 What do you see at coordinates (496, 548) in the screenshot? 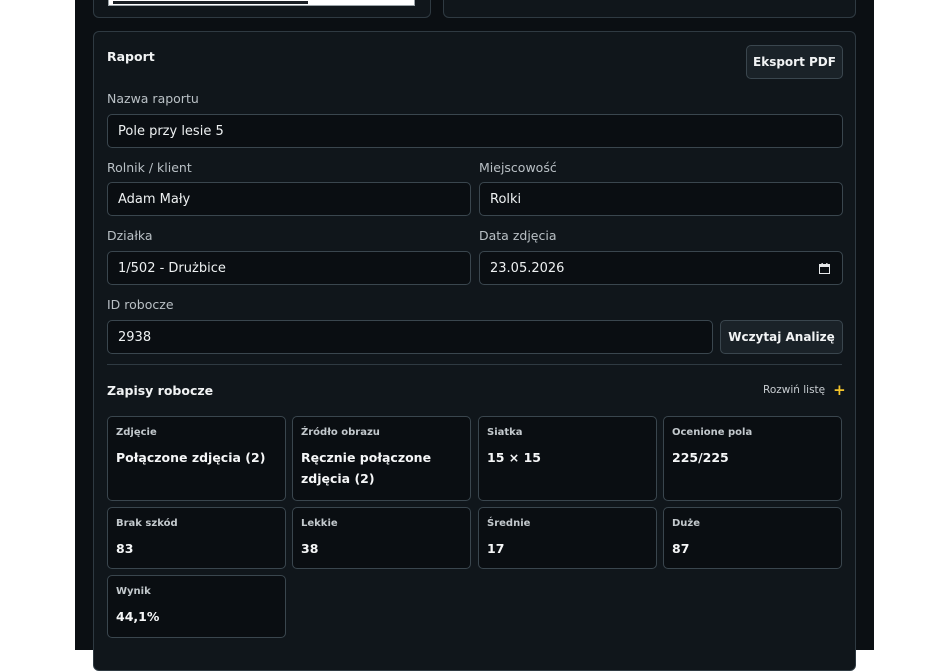
I see `stat-value: 17` at bounding box center [496, 548].